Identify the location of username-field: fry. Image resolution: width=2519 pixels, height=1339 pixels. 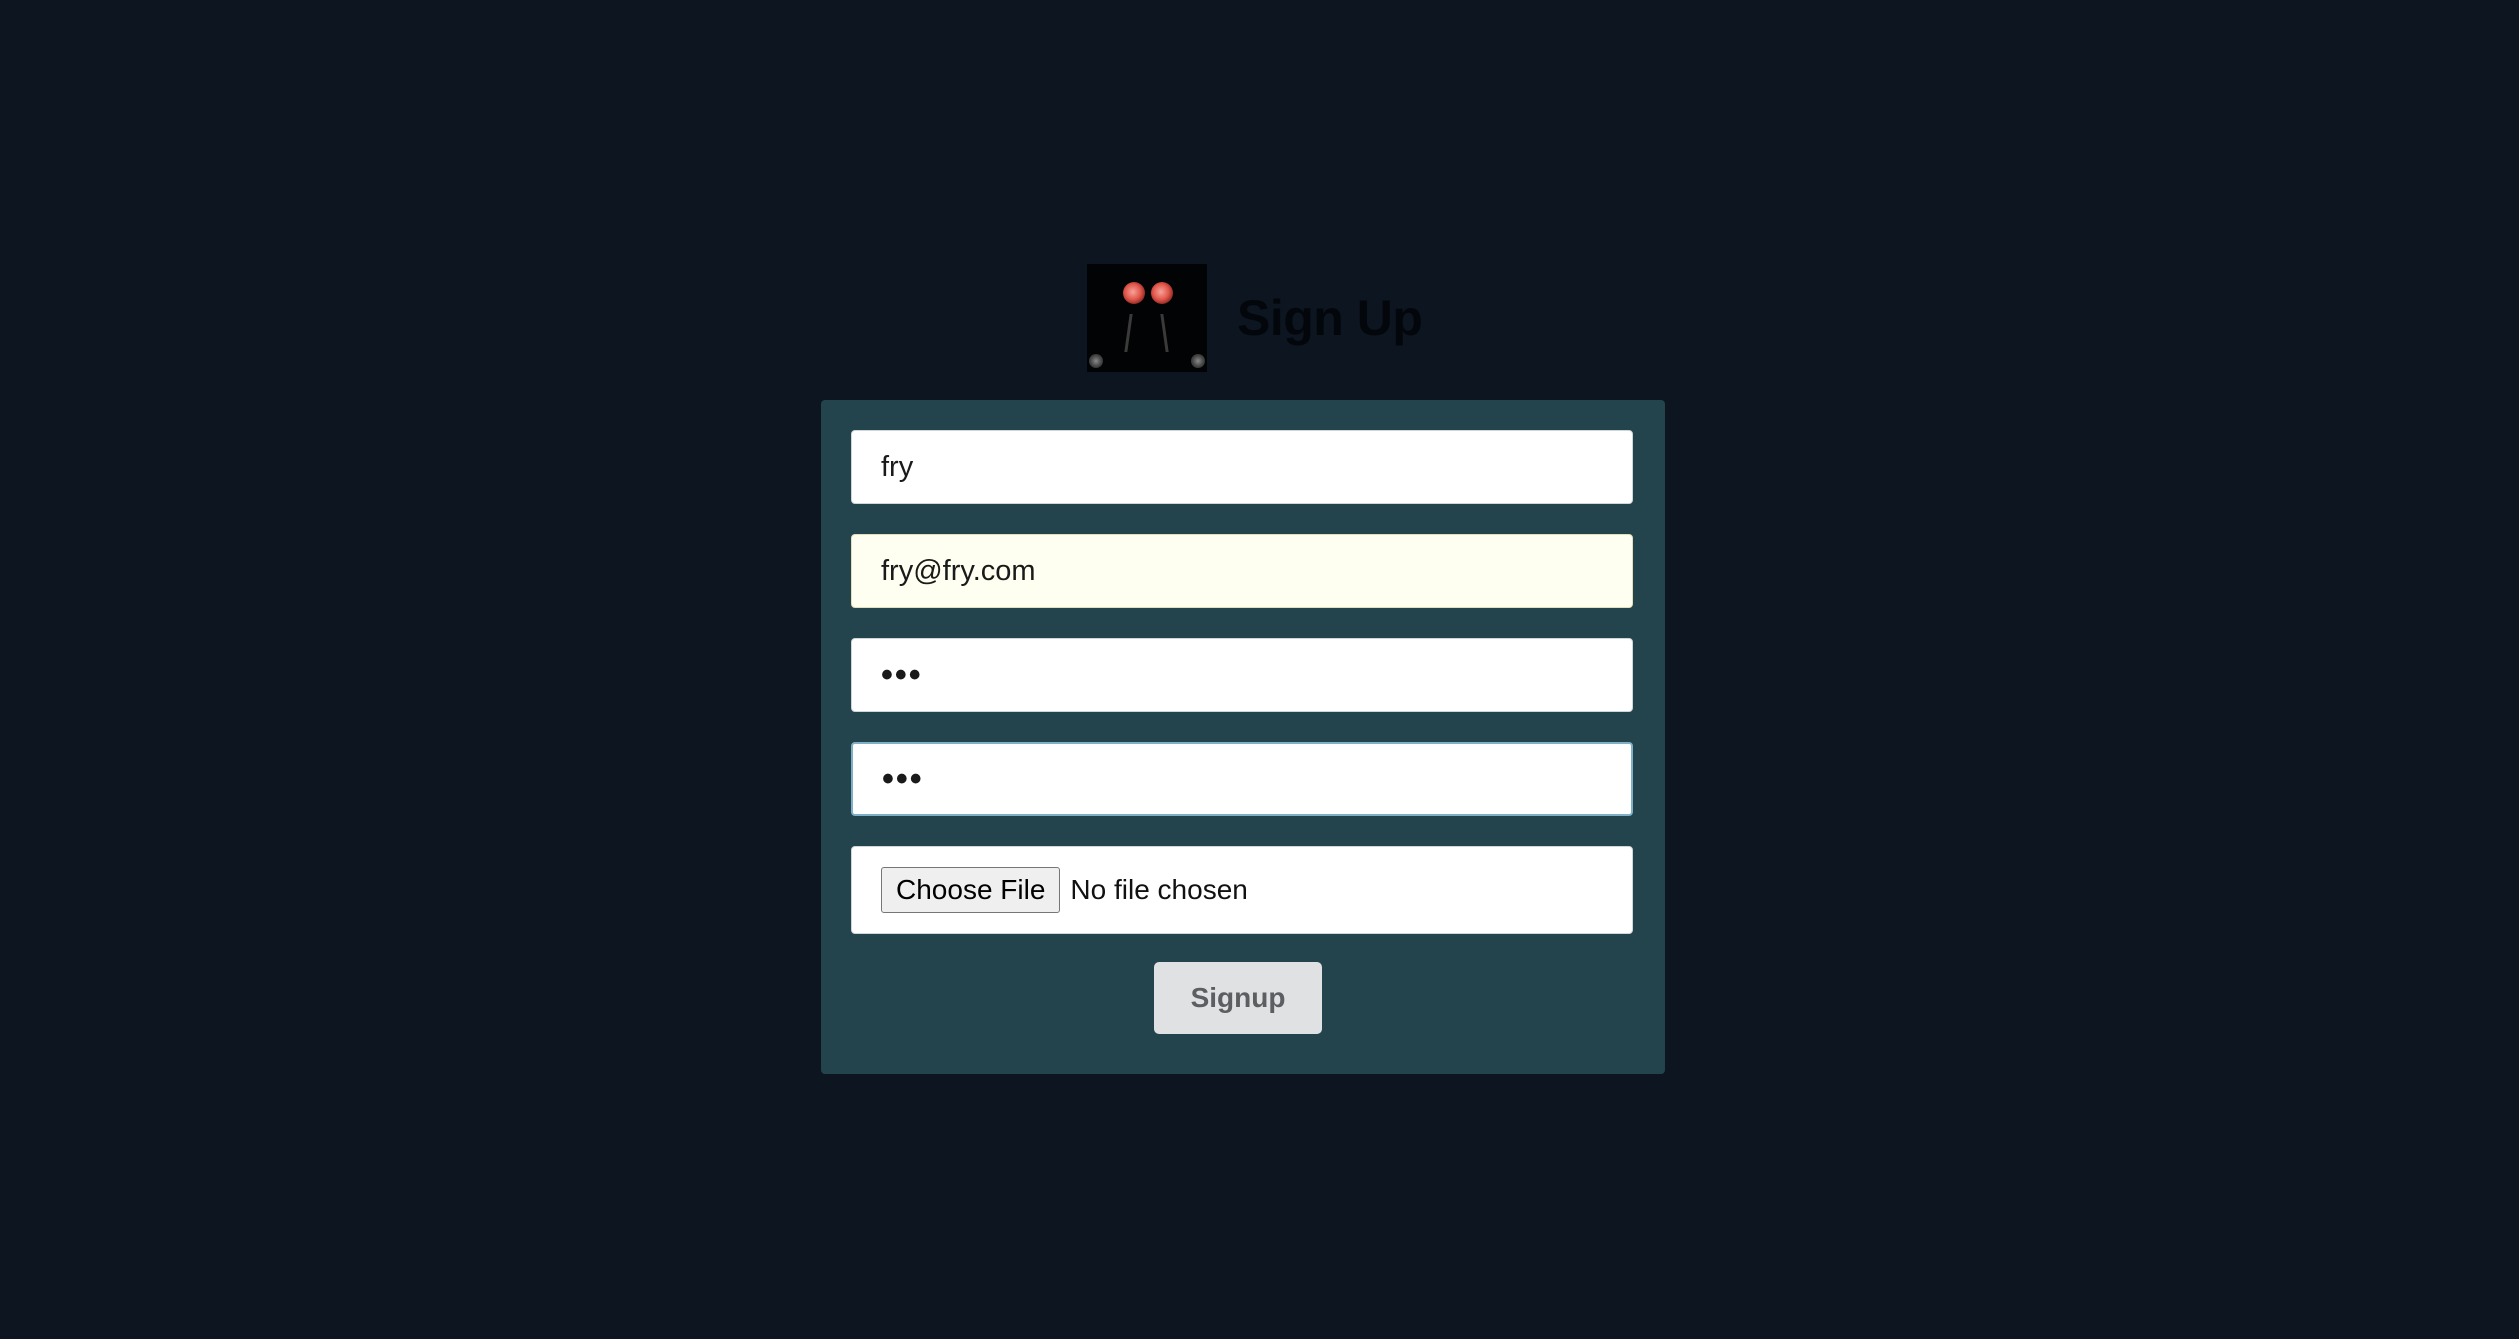
(1242, 467).